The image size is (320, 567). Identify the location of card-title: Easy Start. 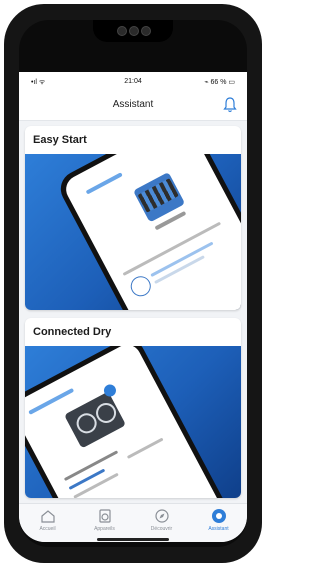
(60, 140).